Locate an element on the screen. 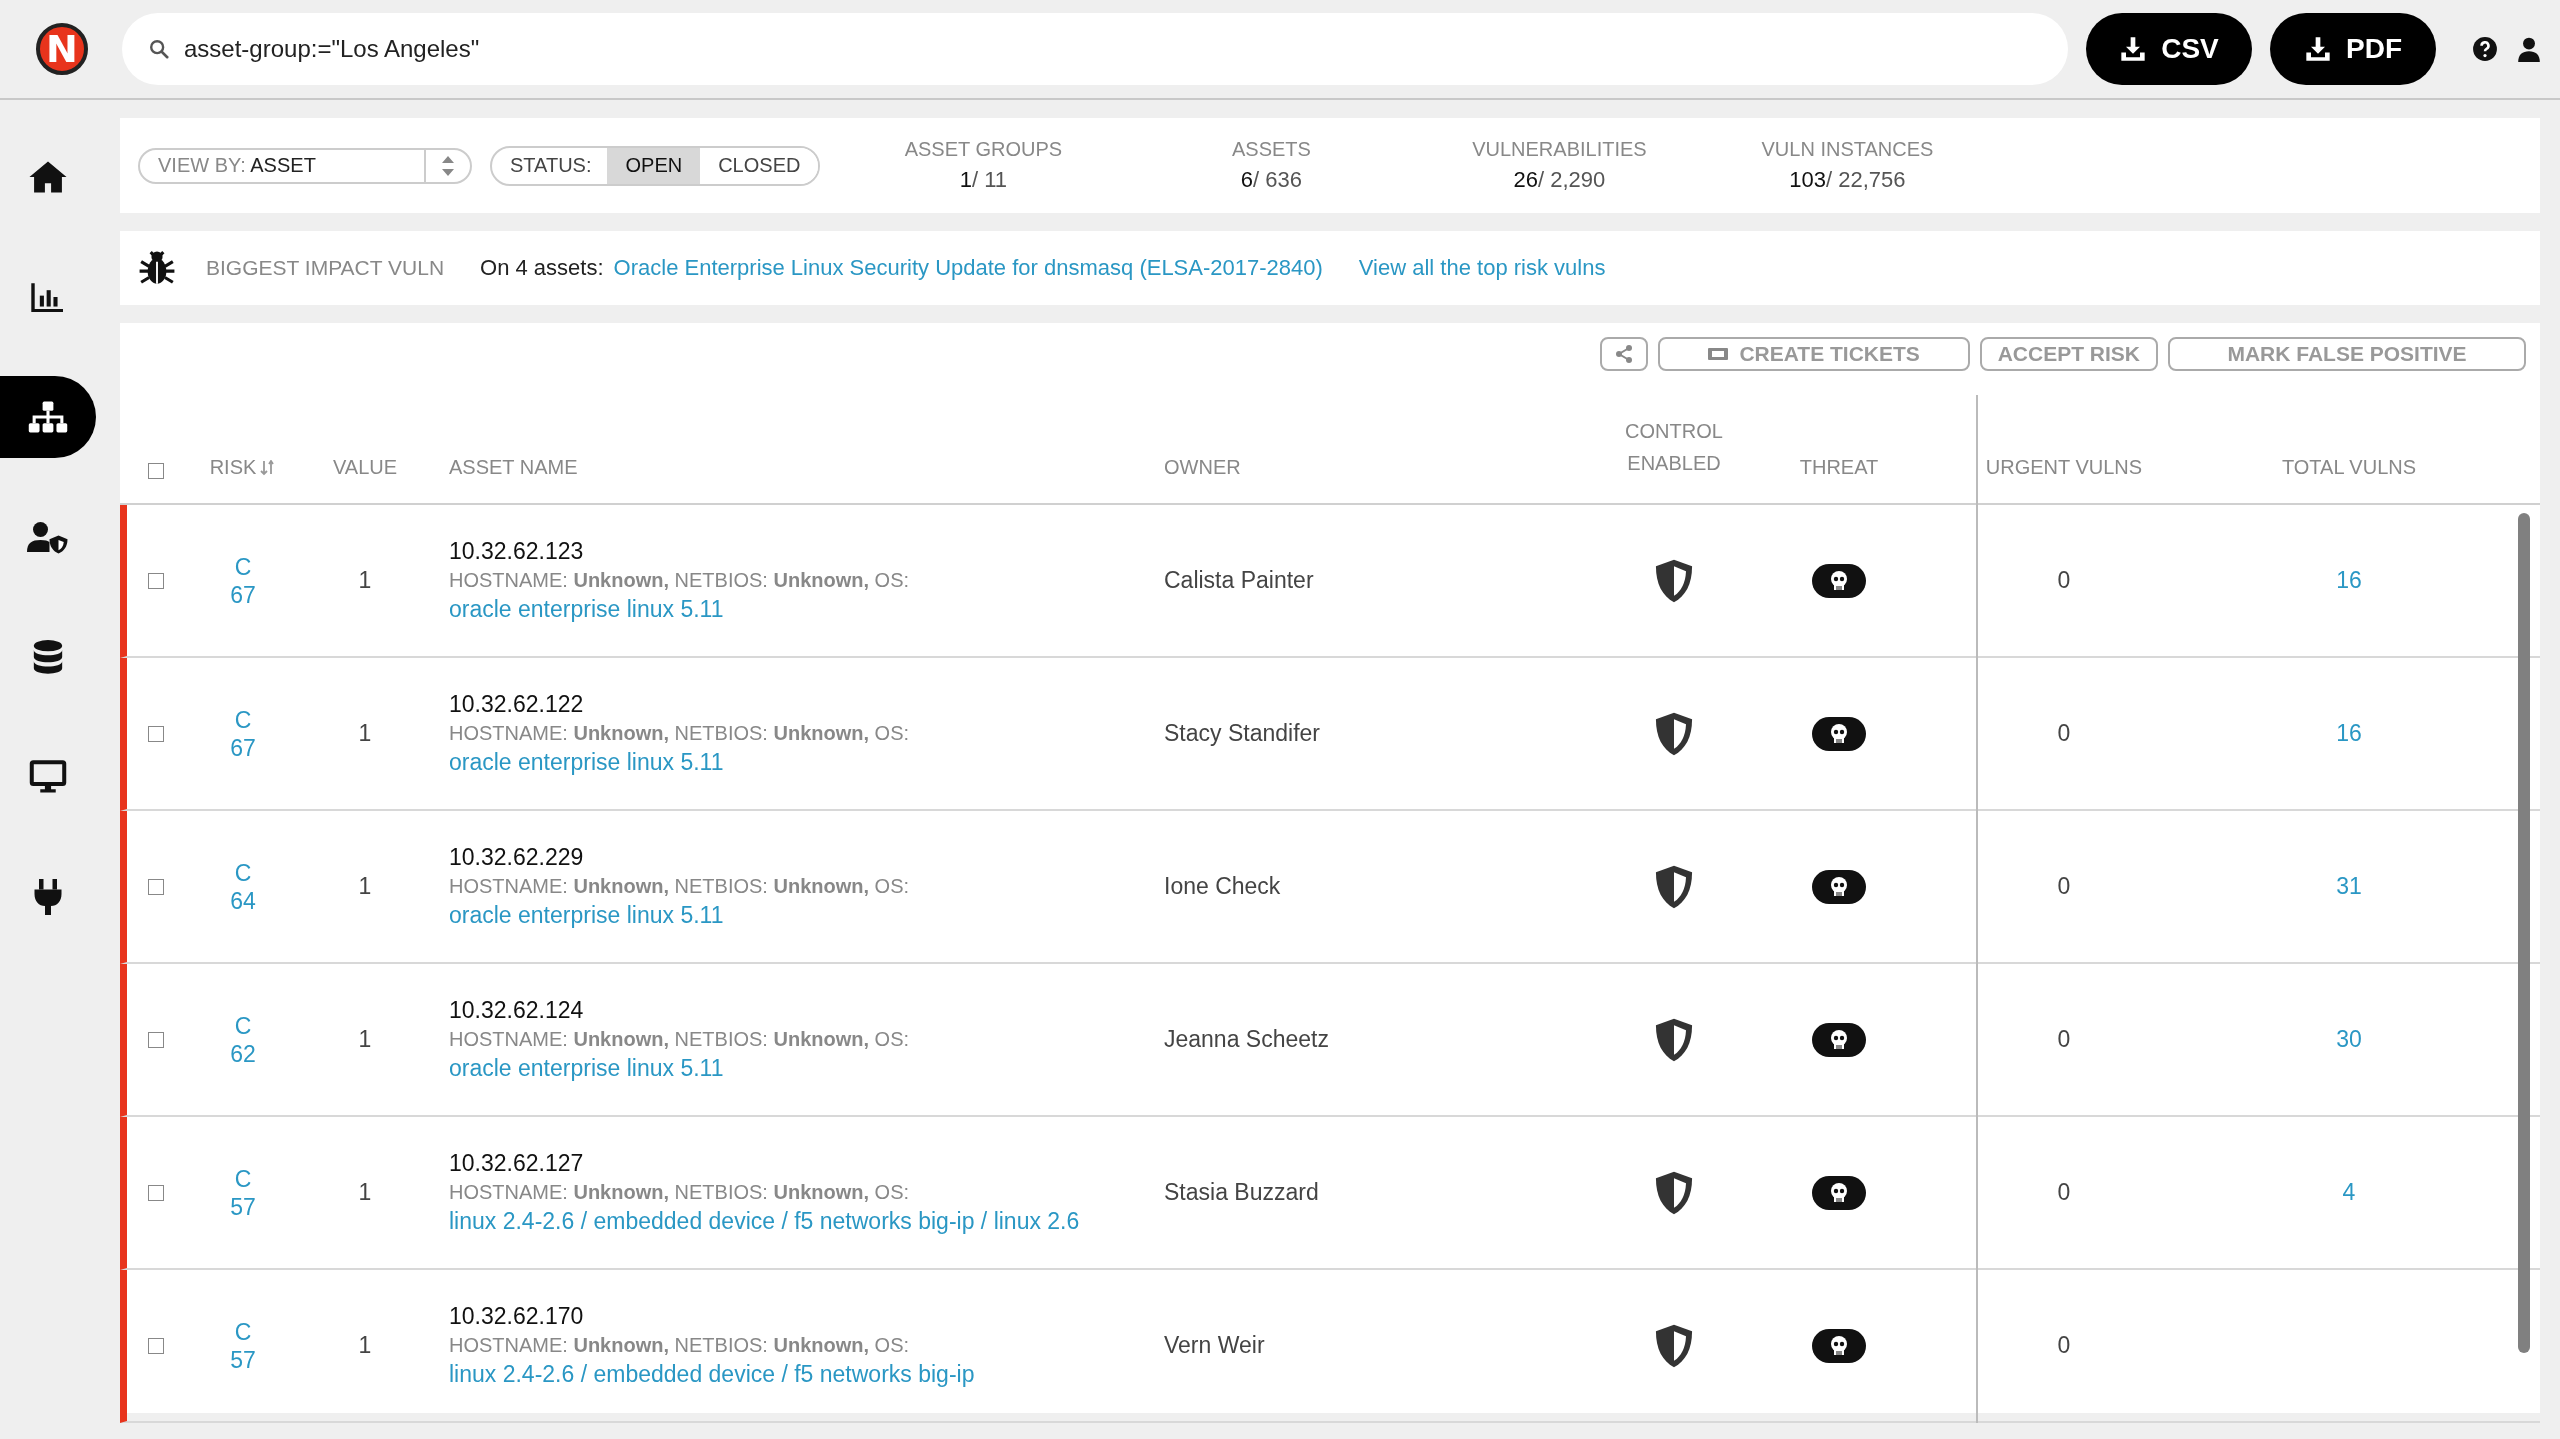 The image size is (2560, 1439). asset-ip: 10.32.62.229 is located at coordinates (679, 857).